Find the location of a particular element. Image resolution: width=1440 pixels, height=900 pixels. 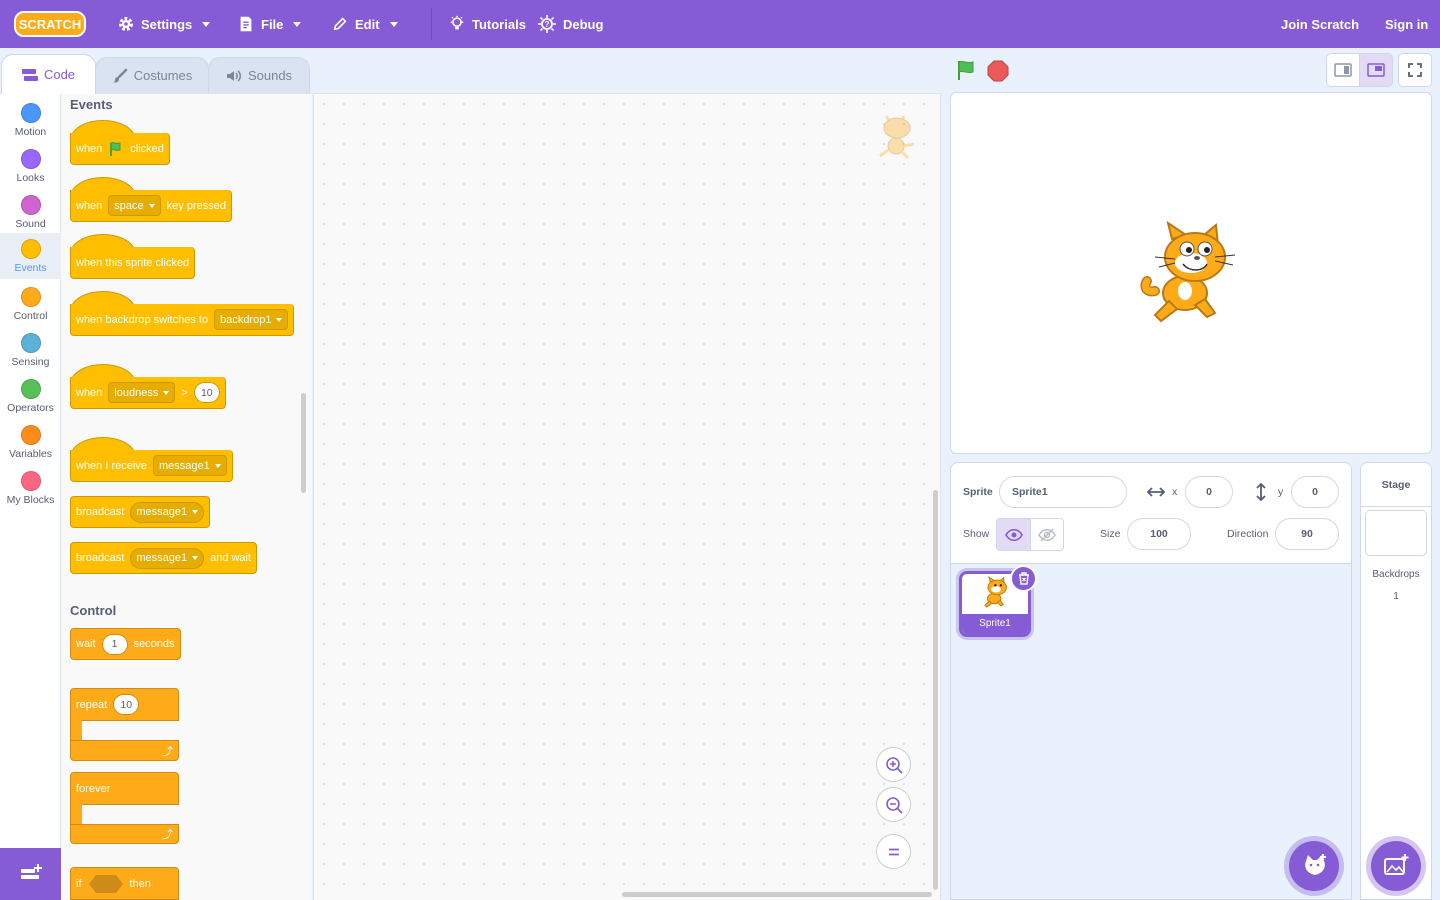

file-menu: File is located at coordinates (269, 24).